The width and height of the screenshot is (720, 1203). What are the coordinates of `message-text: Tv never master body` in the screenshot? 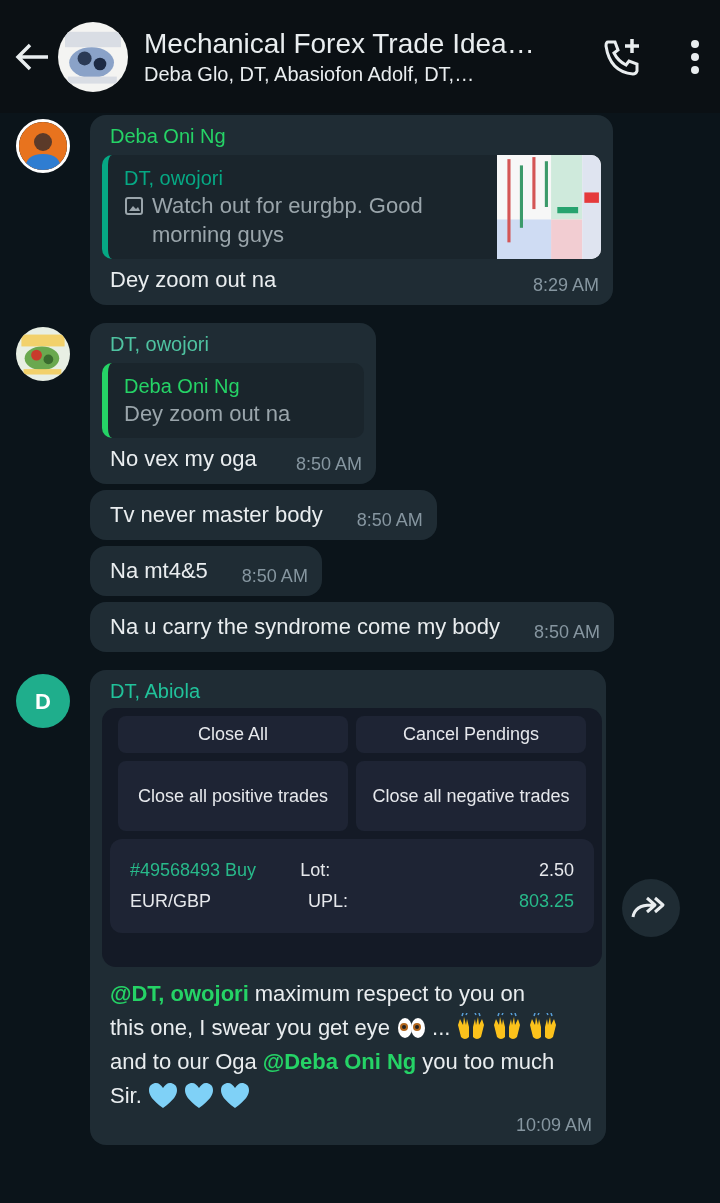 It's located at (216, 515).